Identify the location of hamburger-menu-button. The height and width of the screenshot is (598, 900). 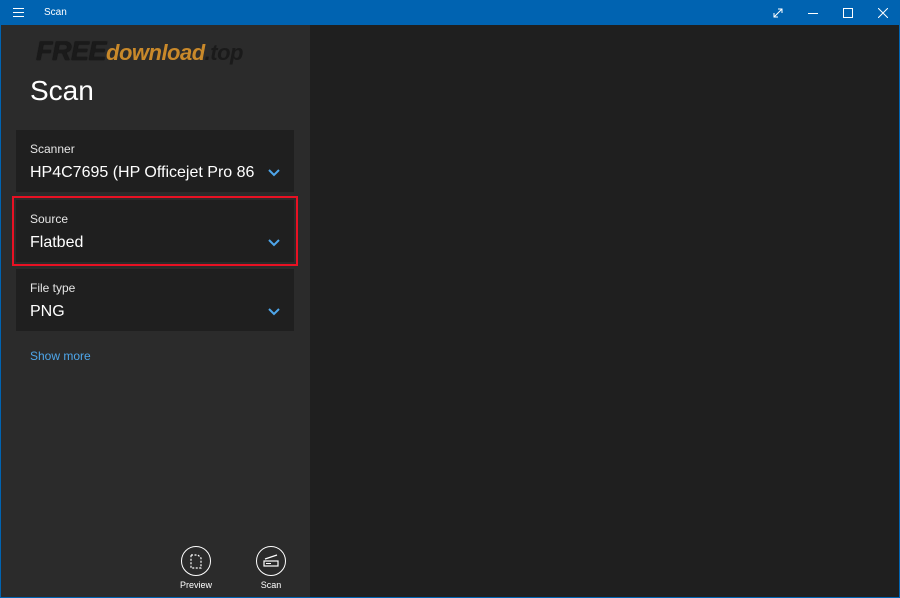
(18, 12).